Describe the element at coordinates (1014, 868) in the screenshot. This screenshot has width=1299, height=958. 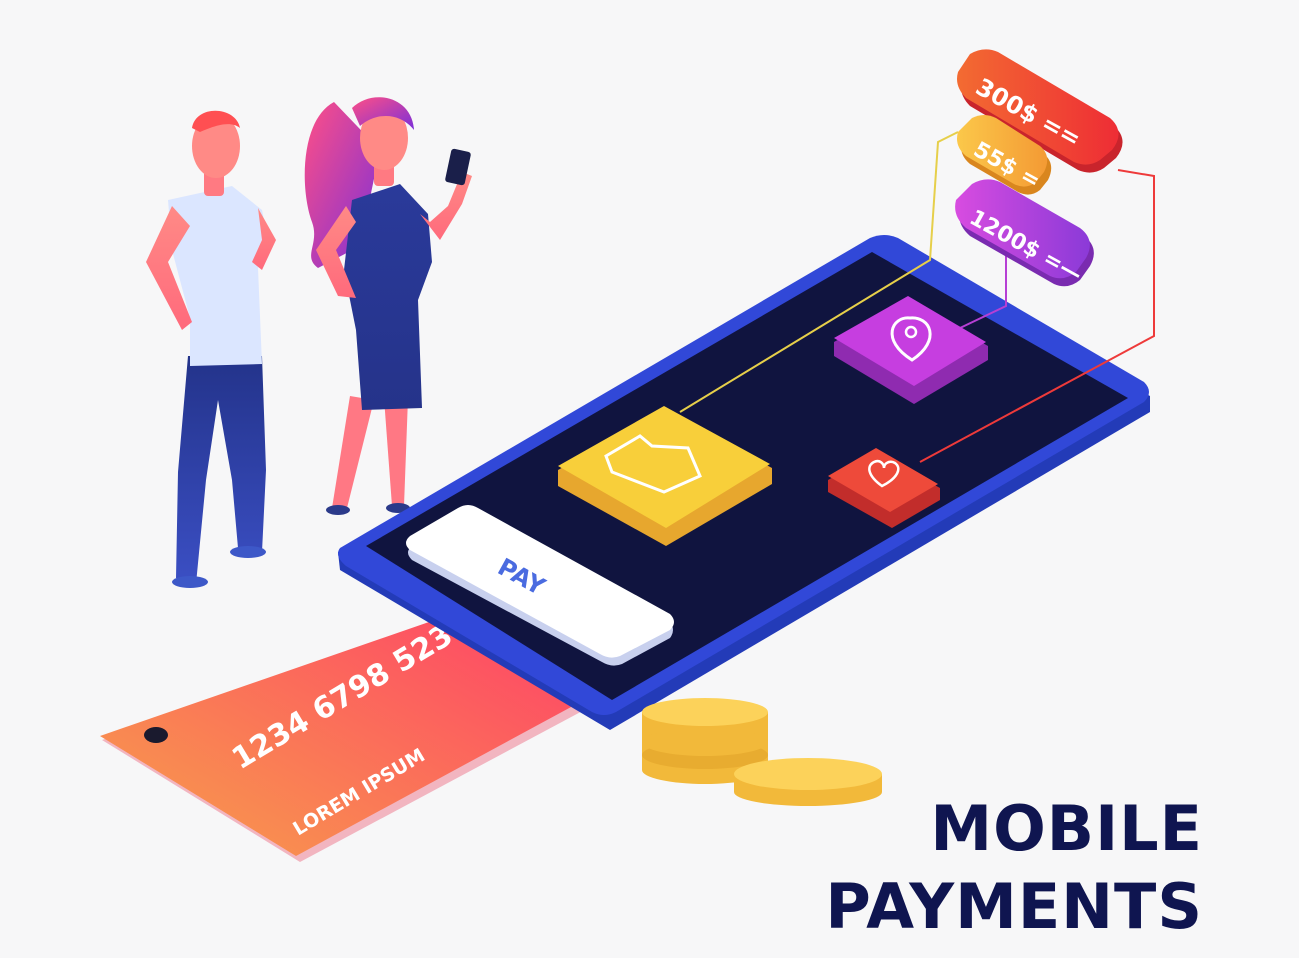
I see `page-title: MOBILE PAYMENTS` at that location.